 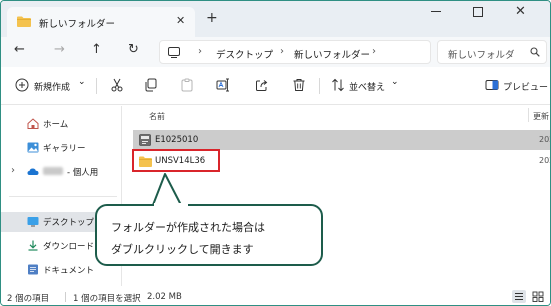 What do you see at coordinates (182, 249) in the screenshot?
I see `callout-text-line-2: ダブルクリックして開きます` at bounding box center [182, 249].